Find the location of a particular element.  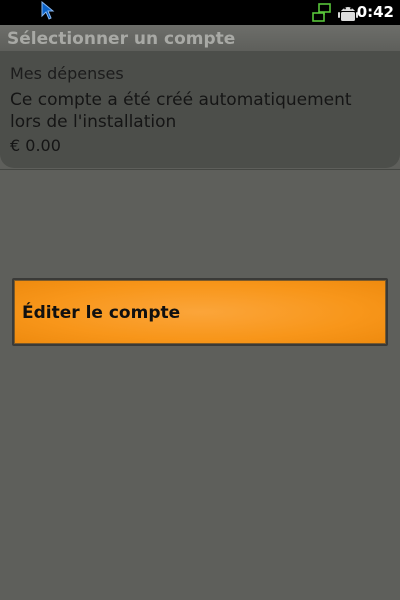

edit-account-label: Éditer le compte is located at coordinates (101, 313).